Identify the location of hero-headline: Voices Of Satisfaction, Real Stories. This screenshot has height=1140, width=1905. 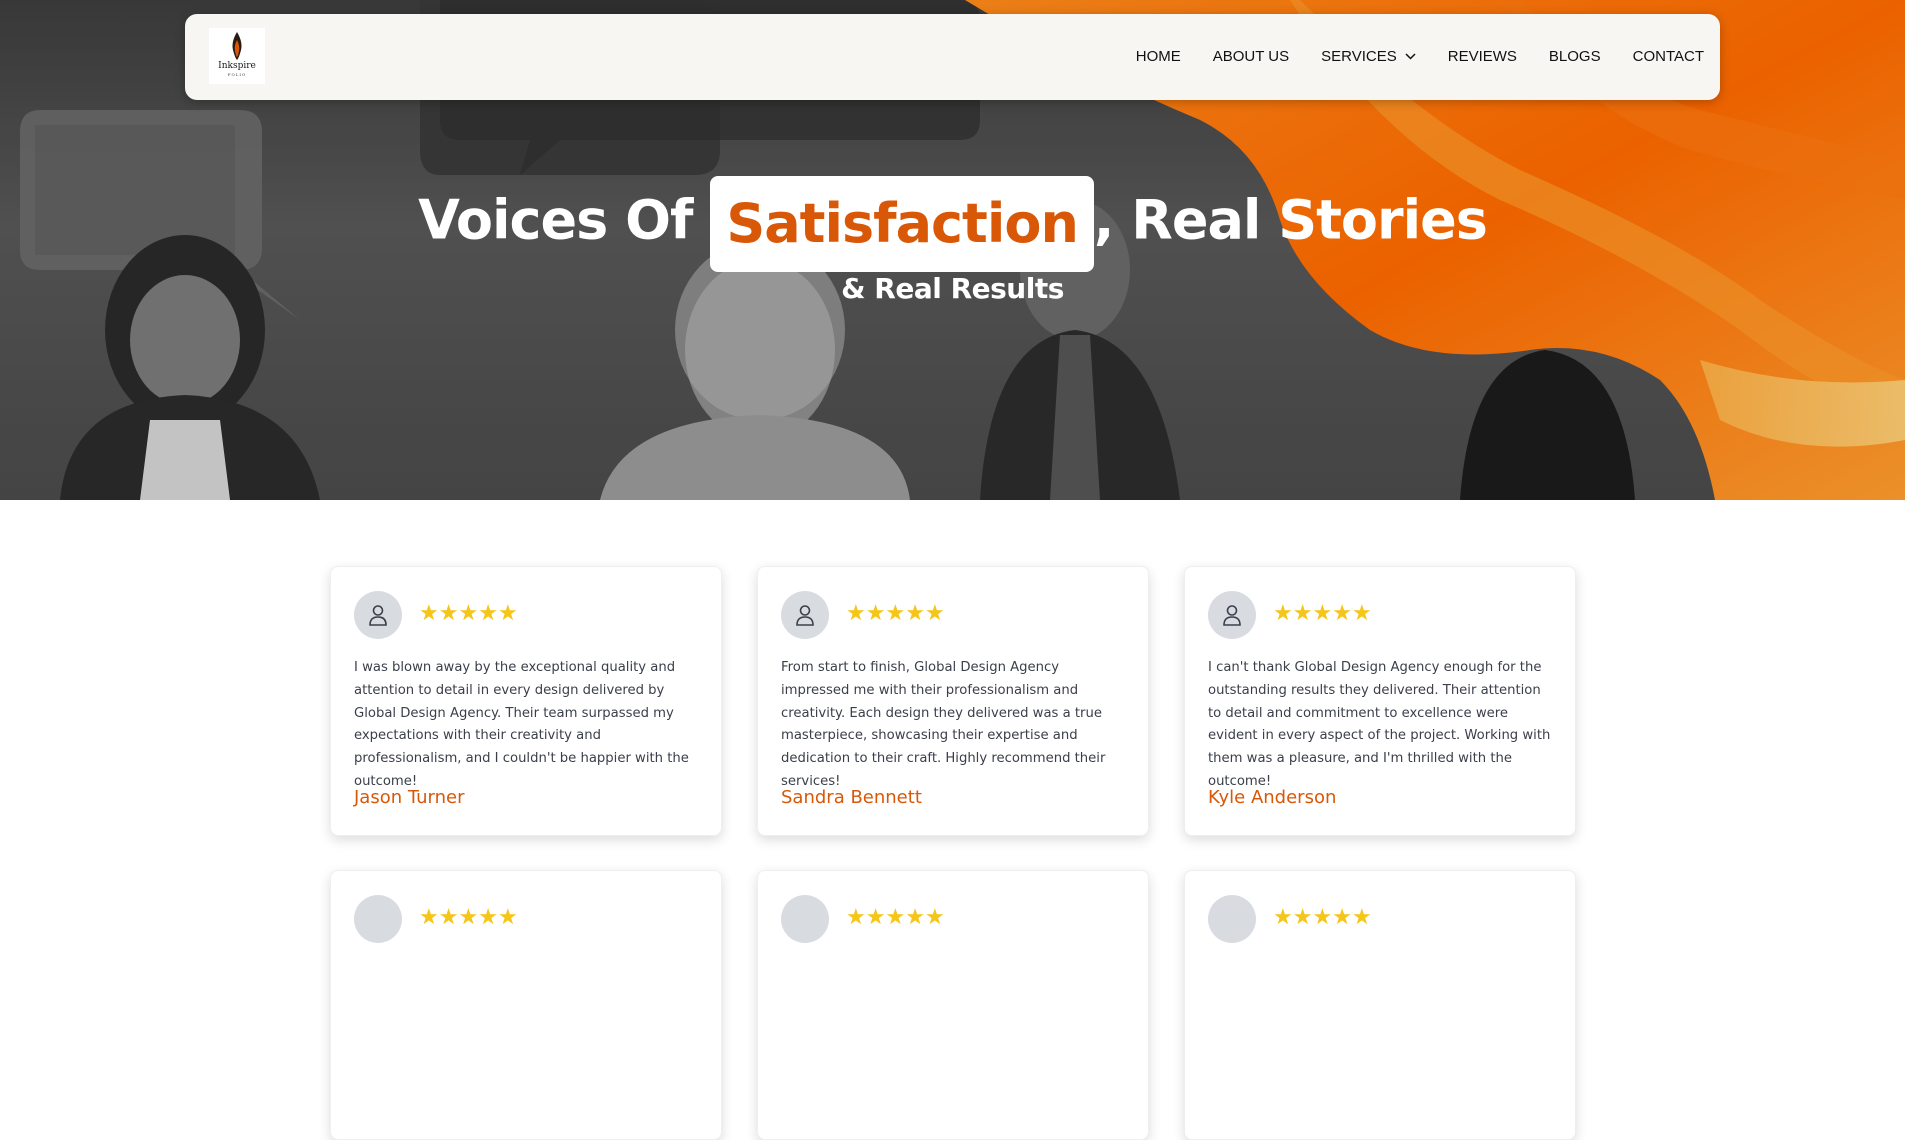
(952, 224).